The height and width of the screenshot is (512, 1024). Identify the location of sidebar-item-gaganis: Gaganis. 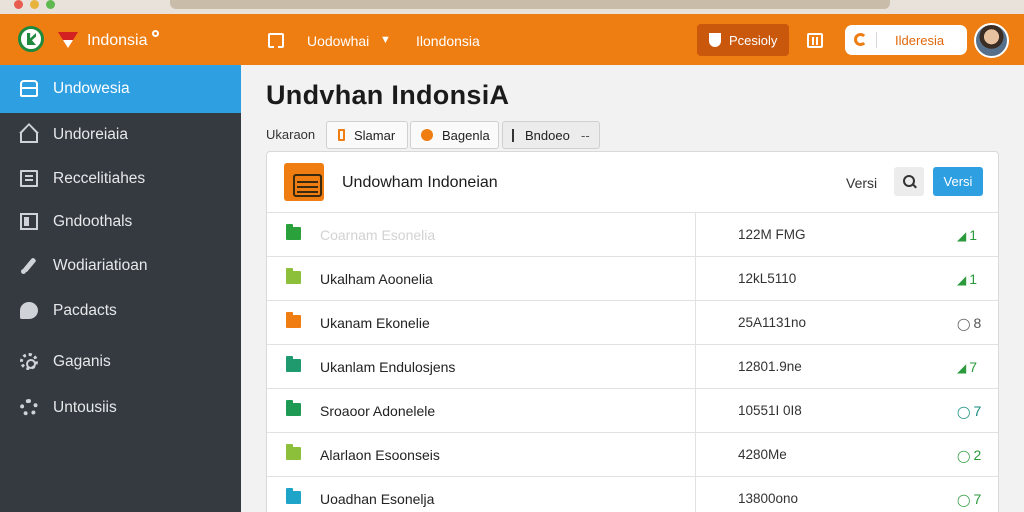
(120, 362).